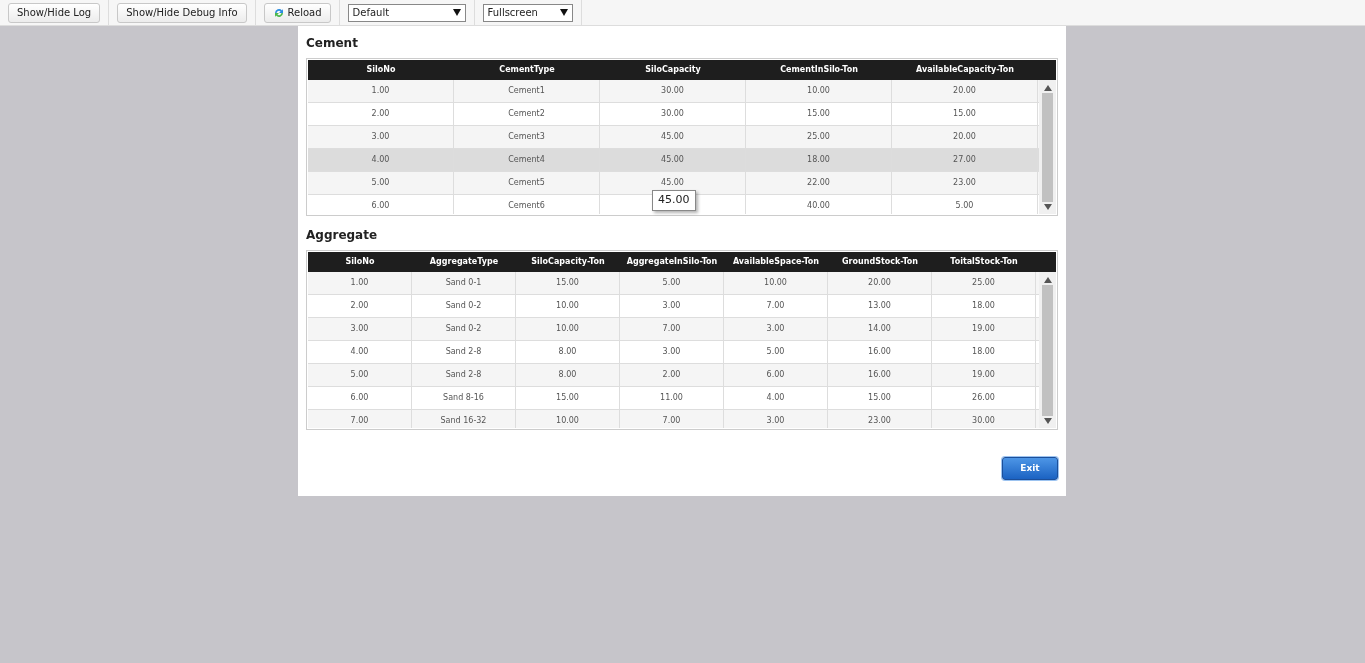  What do you see at coordinates (819, 137) in the screenshot?
I see `table-cell: 25.00` at bounding box center [819, 137].